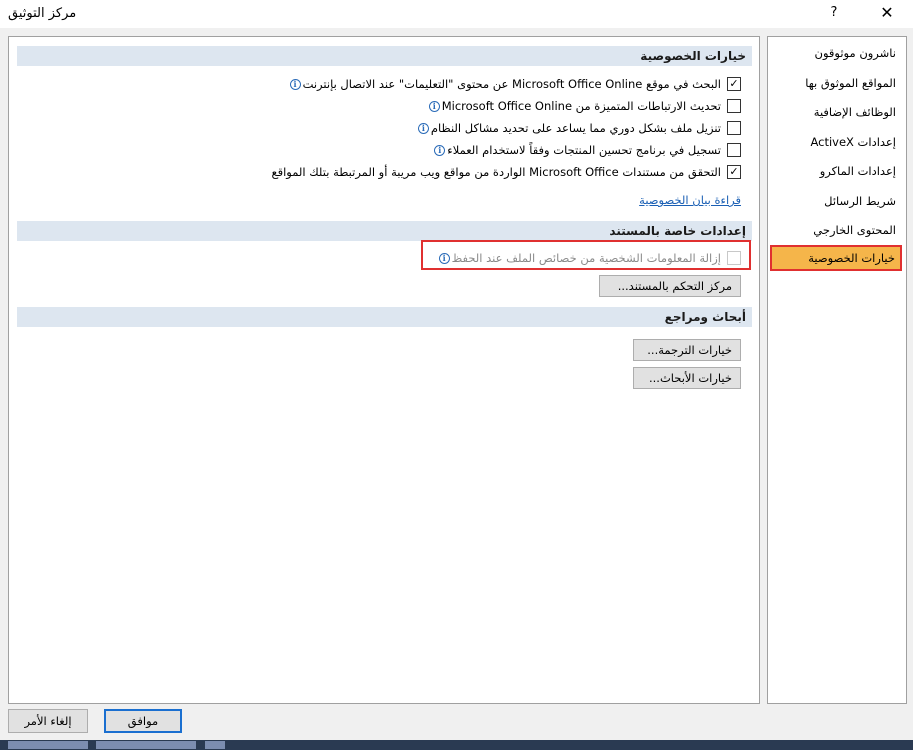  What do you see at coordinates (48, 721) in the screenshot?
I see `cancel-button: إلغاء الأمر` at bounding box center [48, 721].